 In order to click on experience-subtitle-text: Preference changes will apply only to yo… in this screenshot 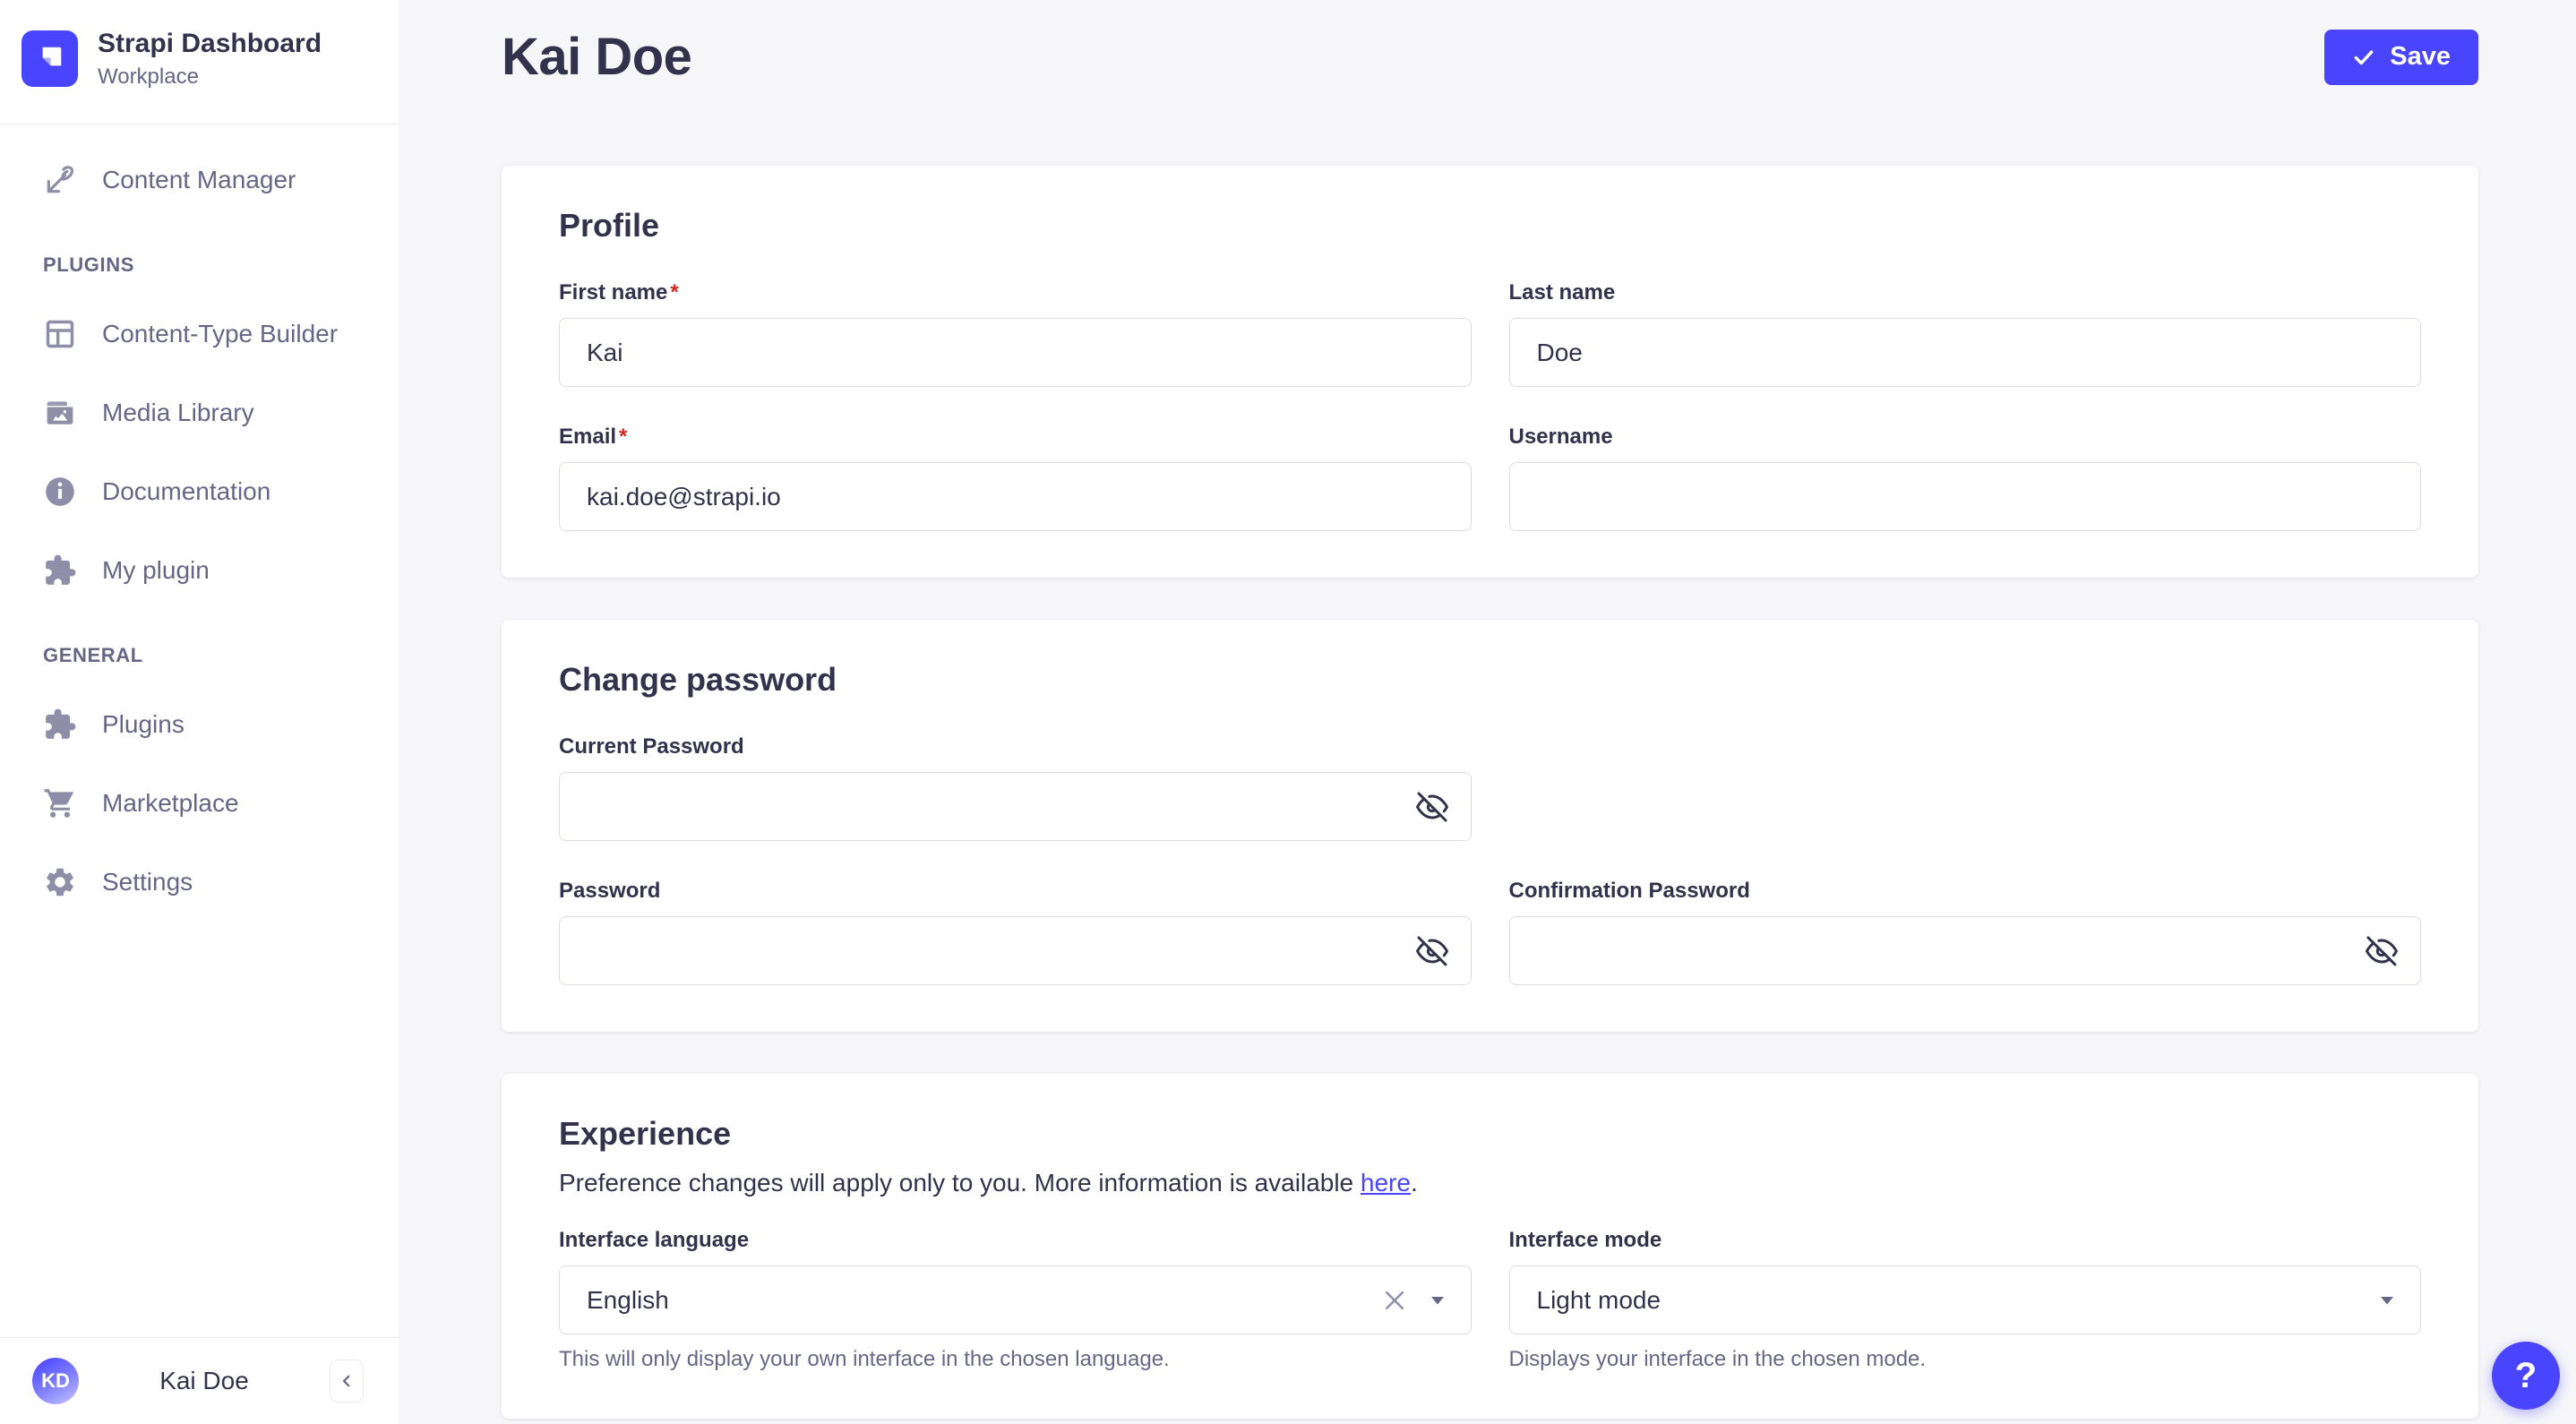, I will do `click(960, 1183)`.